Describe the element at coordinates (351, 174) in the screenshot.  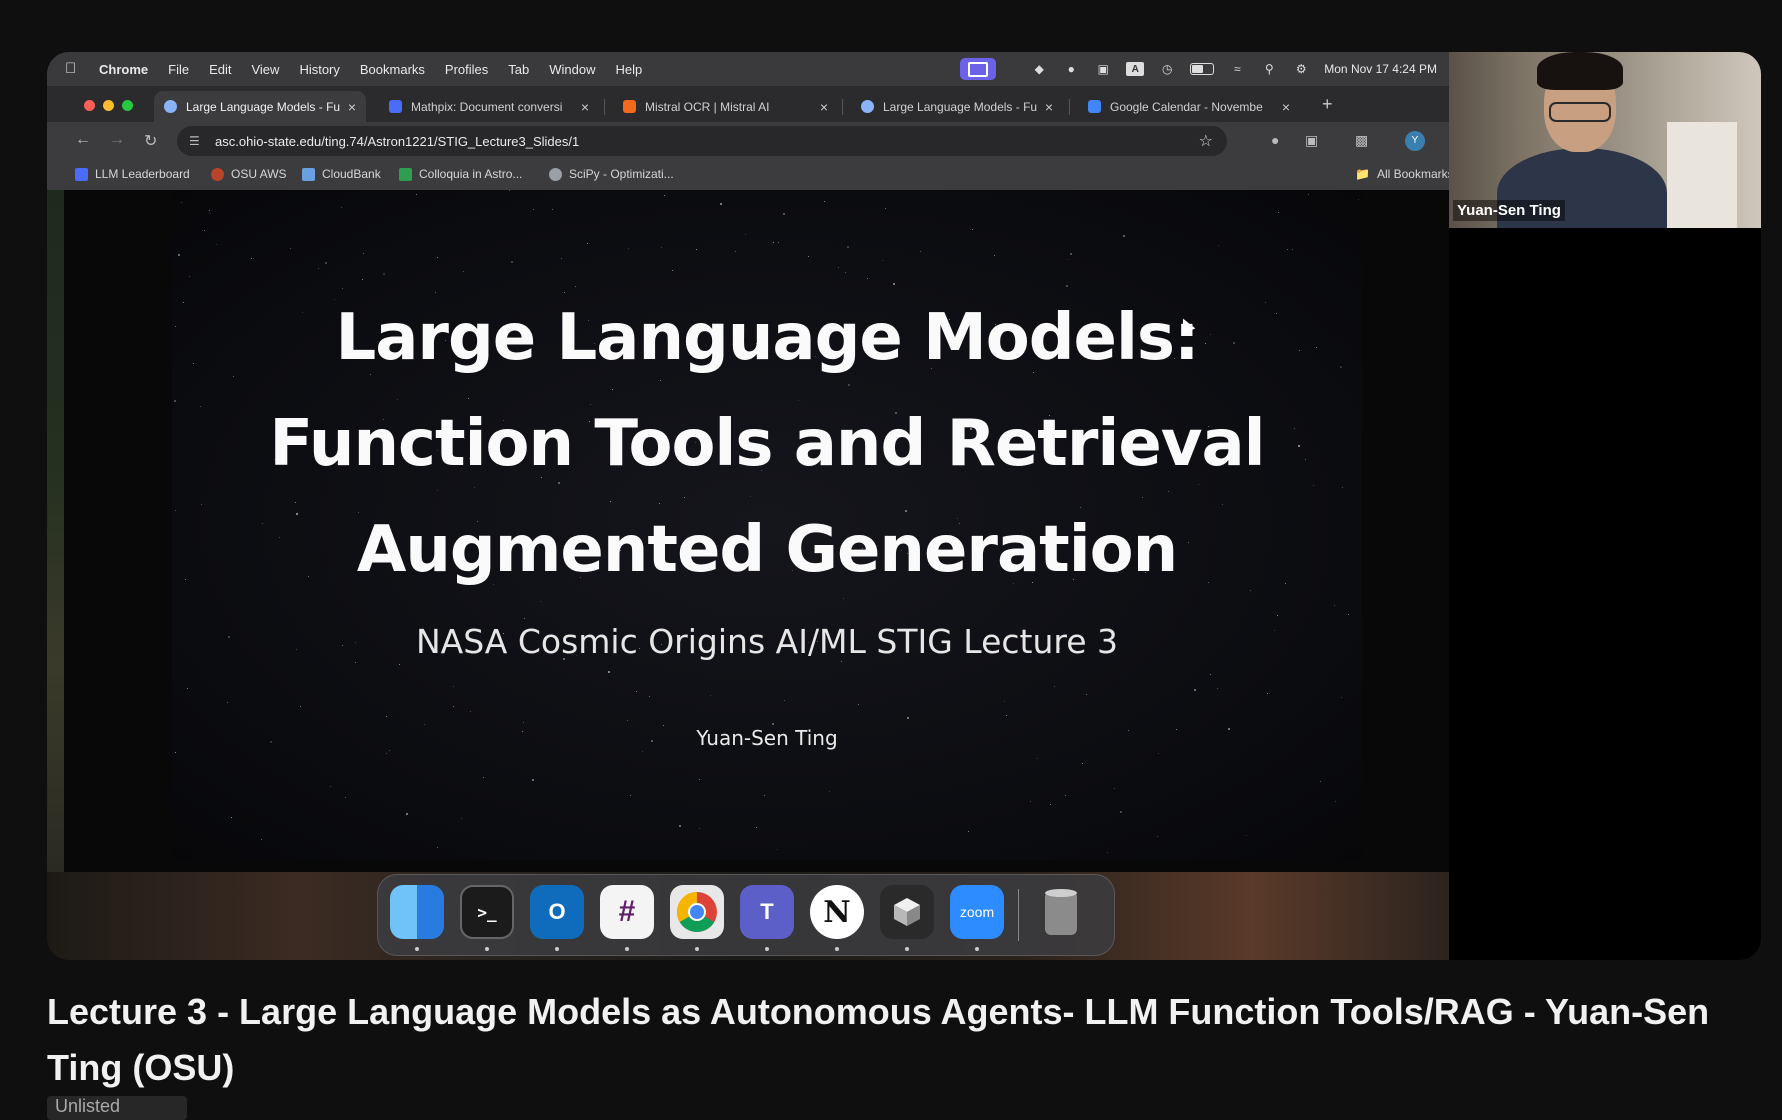
I see `bookmark-label: CloudBank` at that location.